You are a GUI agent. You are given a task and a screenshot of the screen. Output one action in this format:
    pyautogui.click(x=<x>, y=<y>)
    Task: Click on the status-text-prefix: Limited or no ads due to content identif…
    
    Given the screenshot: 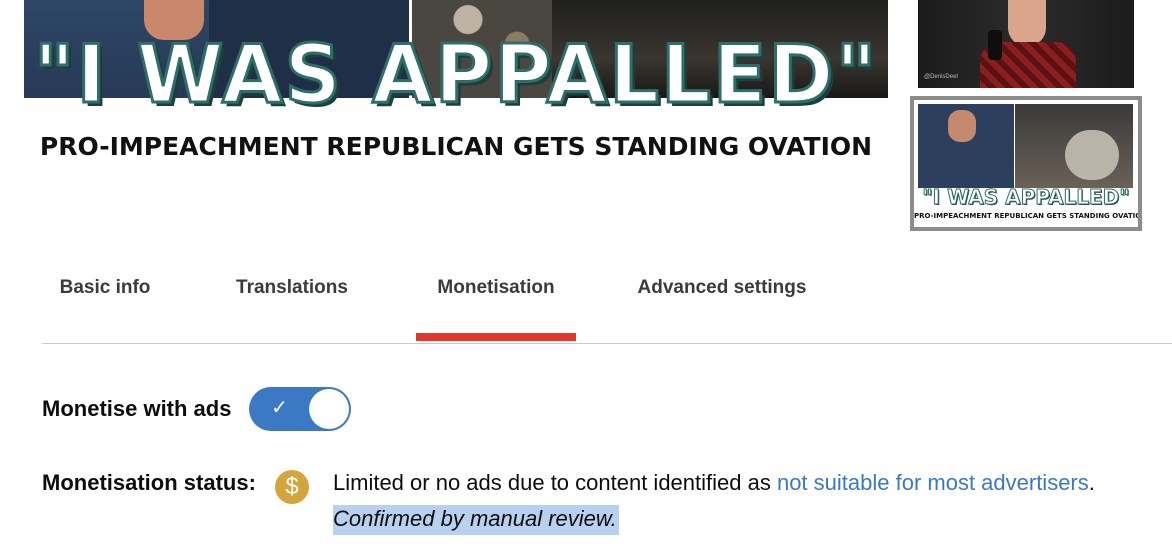 What is the action you would take?
    pyautogui.click(x=555, y=482)
    